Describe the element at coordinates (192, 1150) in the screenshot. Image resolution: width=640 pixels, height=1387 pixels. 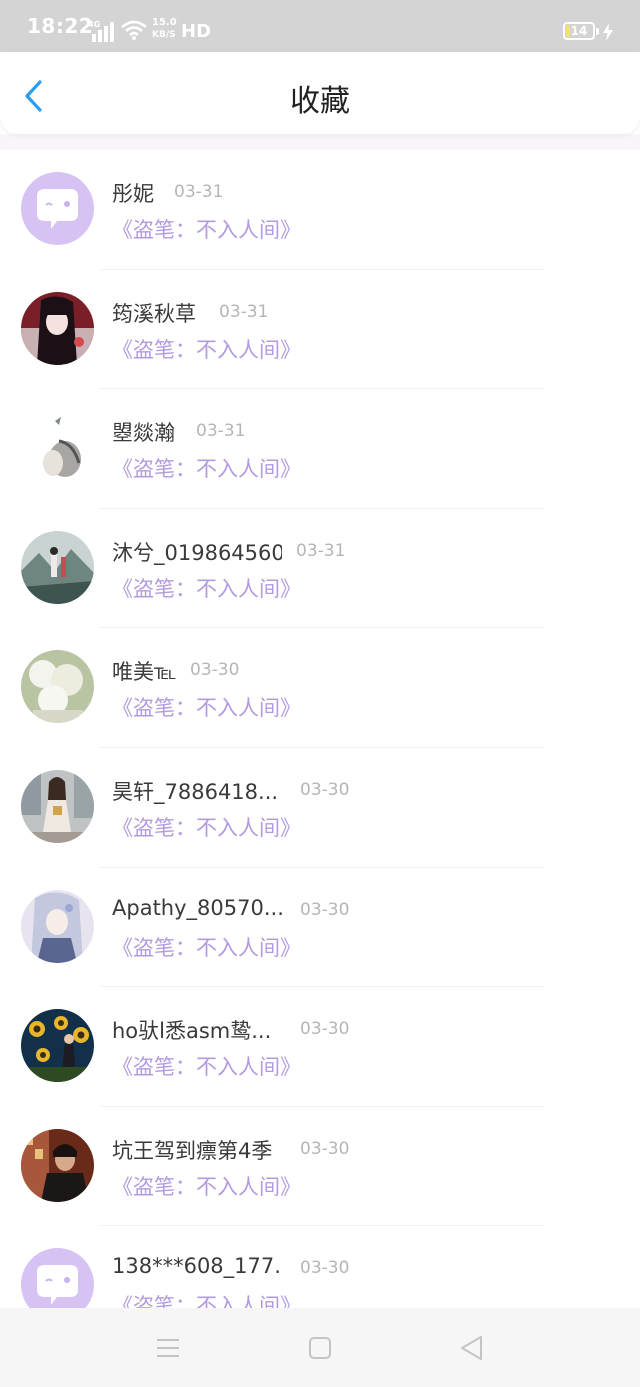
I see `username: 坑王驾到瘭第4季` at that location.